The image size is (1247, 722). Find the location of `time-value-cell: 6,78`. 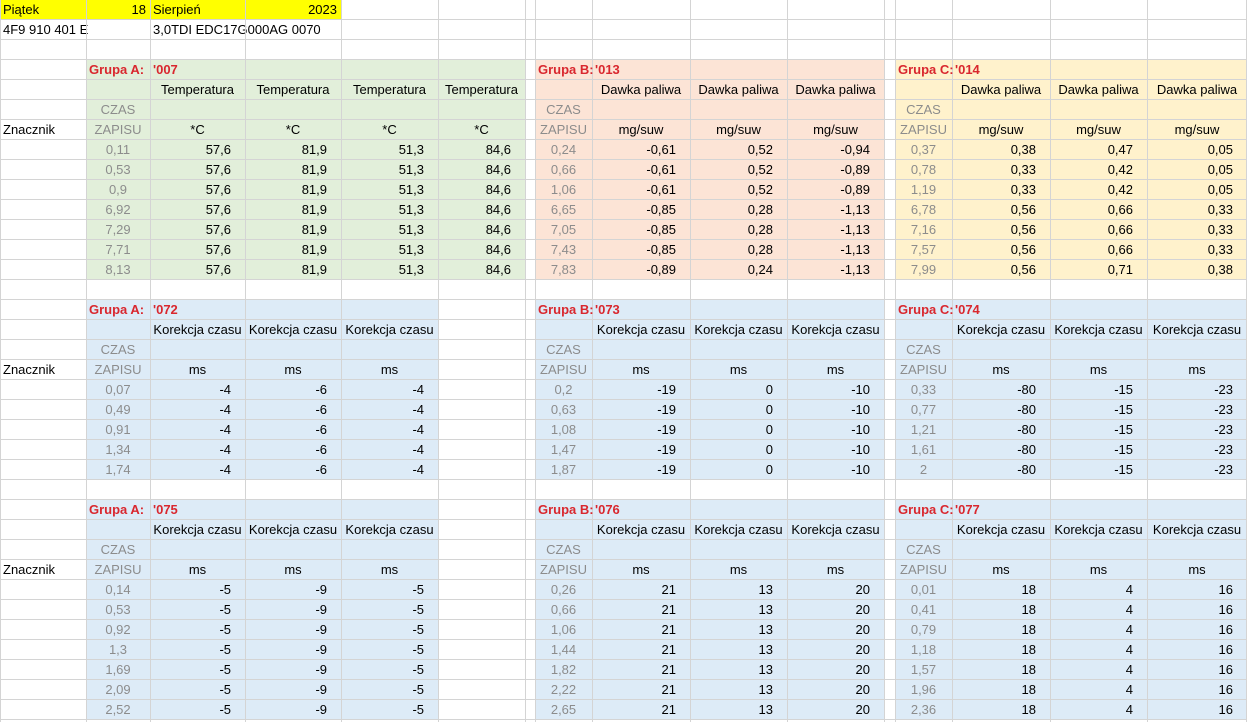

time-value-cell: 6,78 is located at coordinates (923, 210).